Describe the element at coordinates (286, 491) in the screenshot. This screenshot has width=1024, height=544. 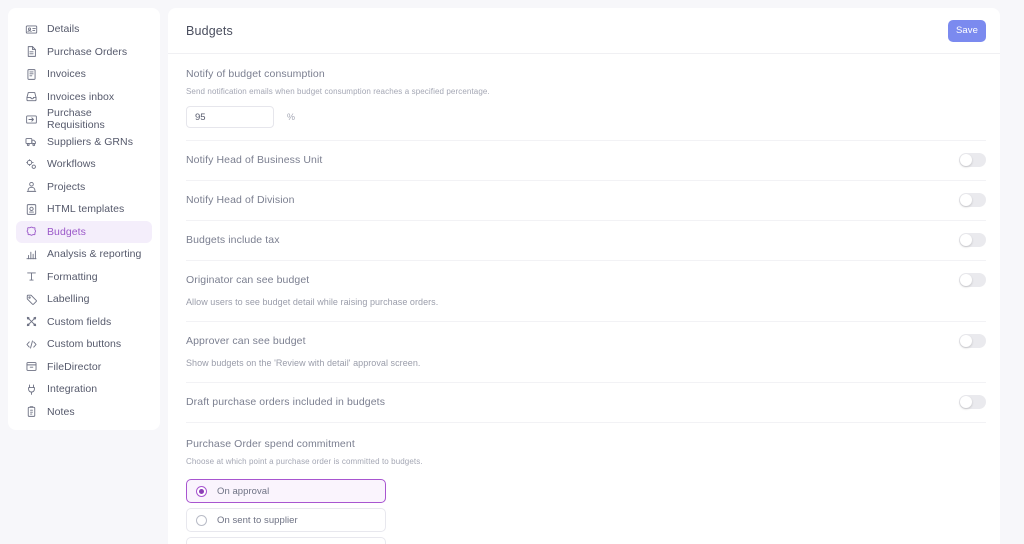
I see `radio-option-on-approval: On approval` at that location.